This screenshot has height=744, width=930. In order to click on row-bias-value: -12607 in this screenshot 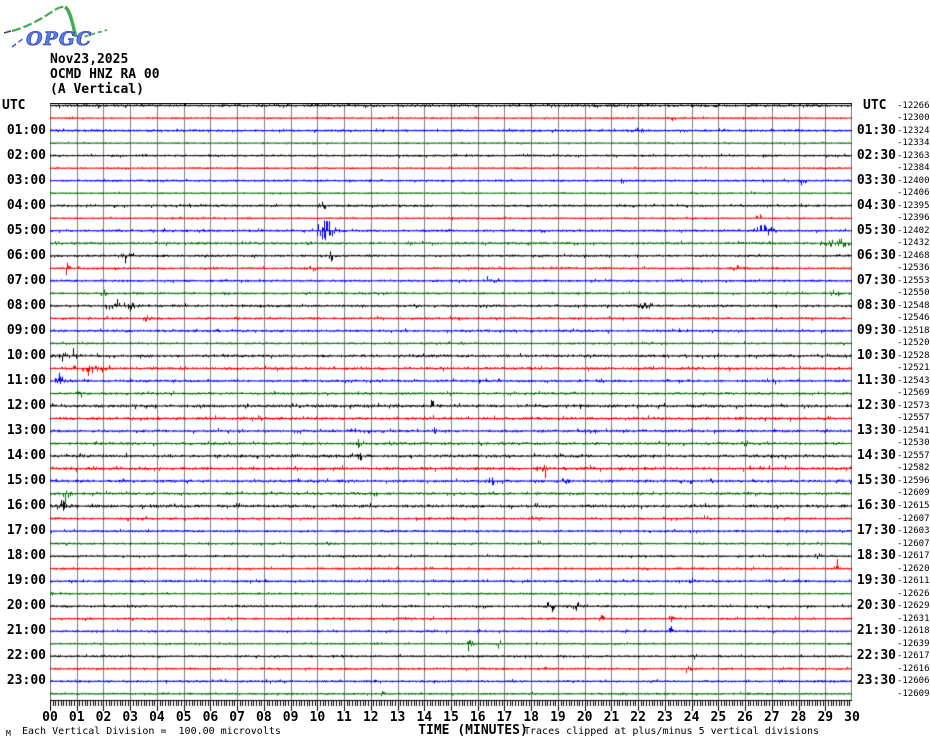, I will do `click(913, 518)`.